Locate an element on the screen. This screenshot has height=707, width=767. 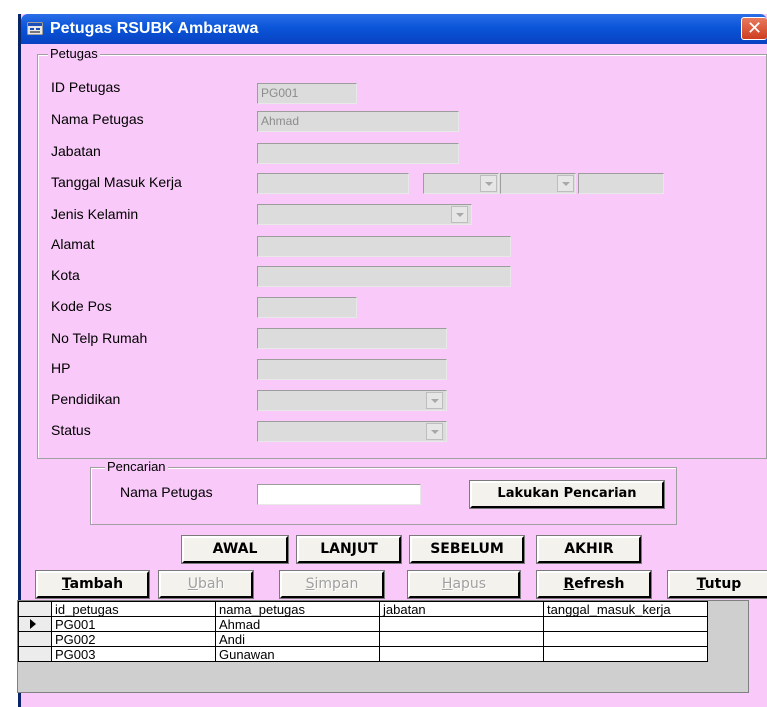
previous-record-button: SEBELUM is located at coordinates (467, 549).